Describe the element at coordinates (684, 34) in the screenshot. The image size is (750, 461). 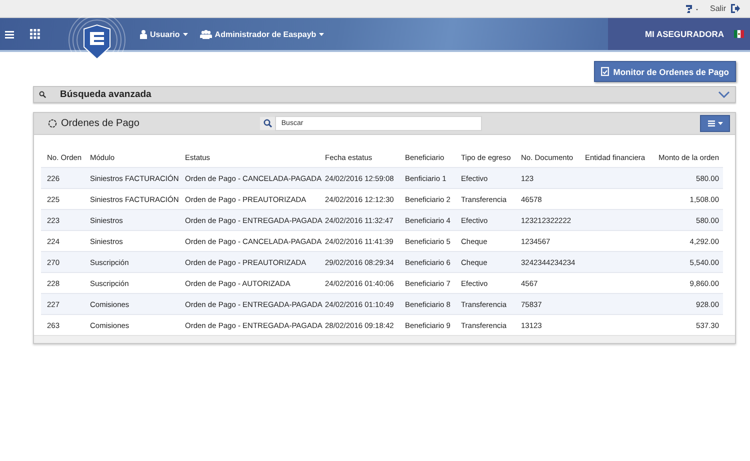
I see `company-name: MI ASEGURADORA` at that location.